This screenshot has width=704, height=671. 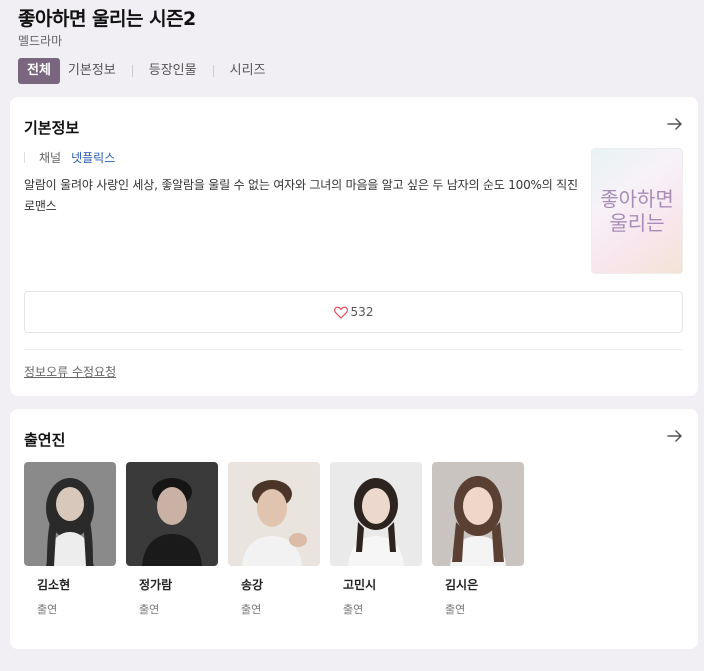 What do you see at coordinates (360, 585) in the screenshot?
I see `cast-name: 고민시` at bounding box center [360, 585].